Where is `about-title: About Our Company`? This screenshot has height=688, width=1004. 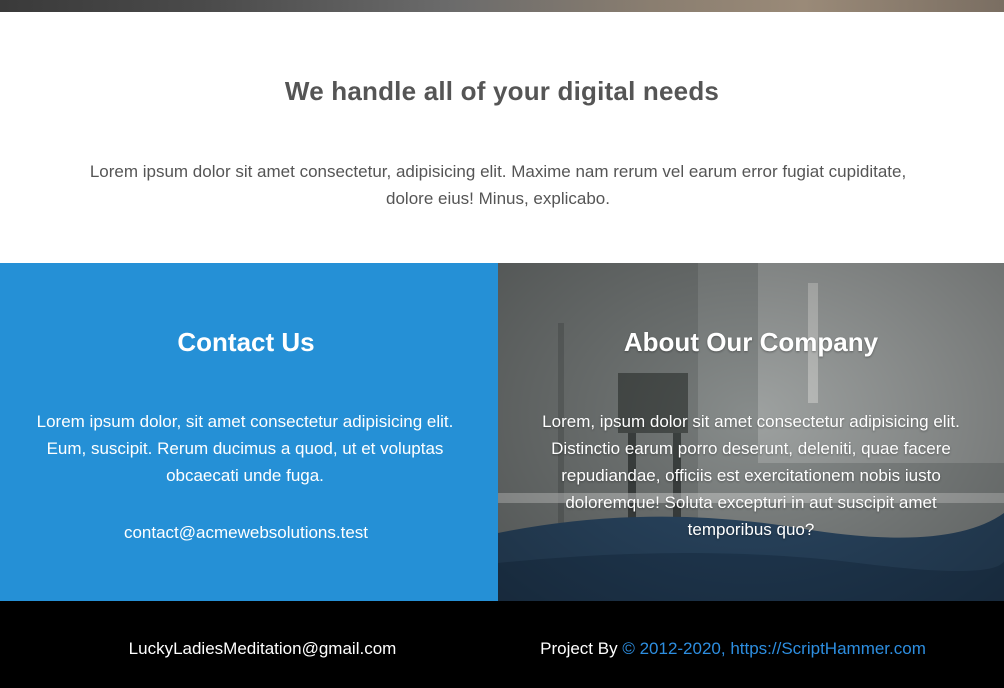
about-title: About Our Company is located at coordinates (751, 342).